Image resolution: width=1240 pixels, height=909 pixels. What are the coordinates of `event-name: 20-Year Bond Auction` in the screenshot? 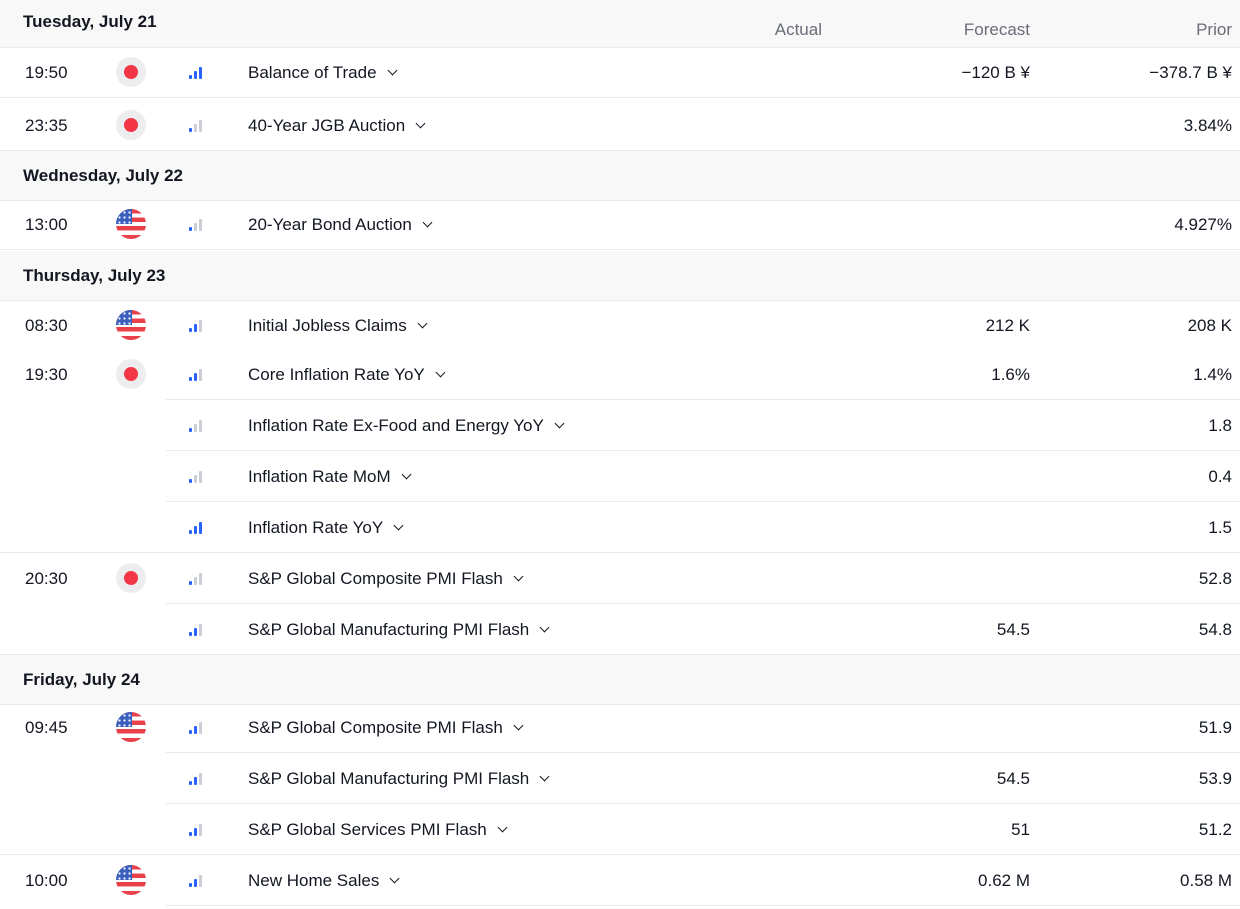 It's located at (340, 224).